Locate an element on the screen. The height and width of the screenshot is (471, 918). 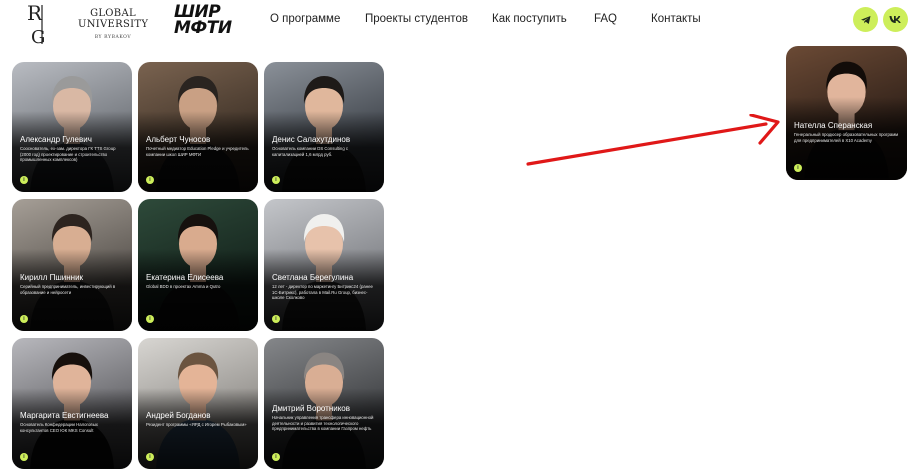
vk-button is located at coordinates (895, 19).